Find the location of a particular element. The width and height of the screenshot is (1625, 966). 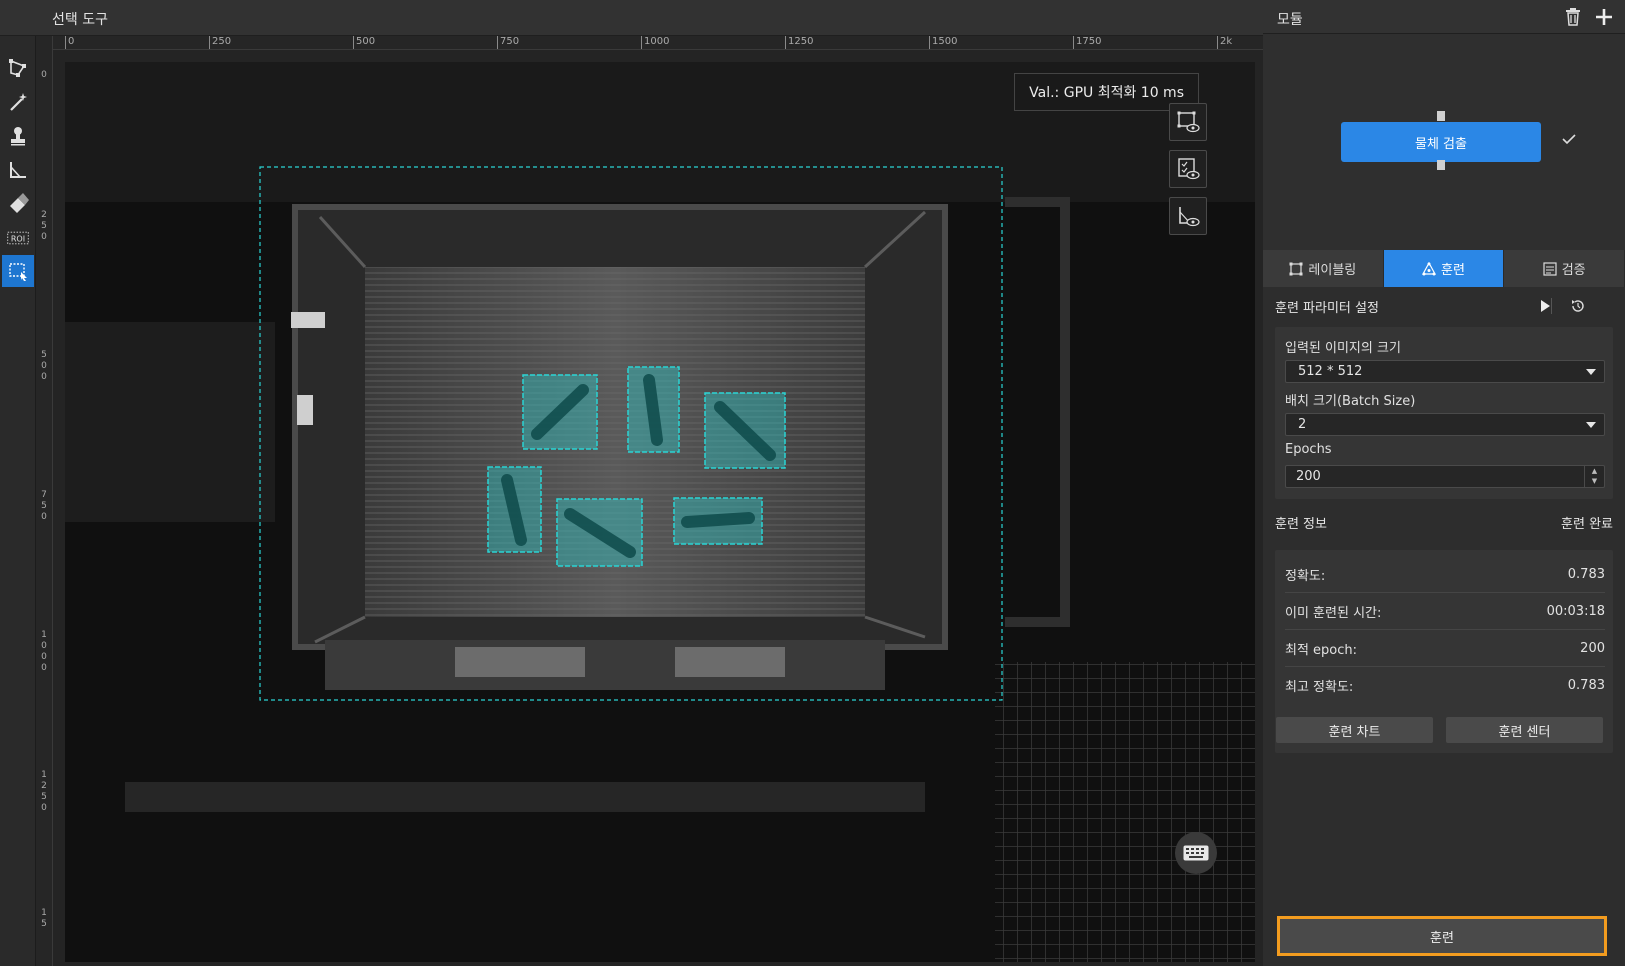

train-icon is located at coordinates (1429, 268).